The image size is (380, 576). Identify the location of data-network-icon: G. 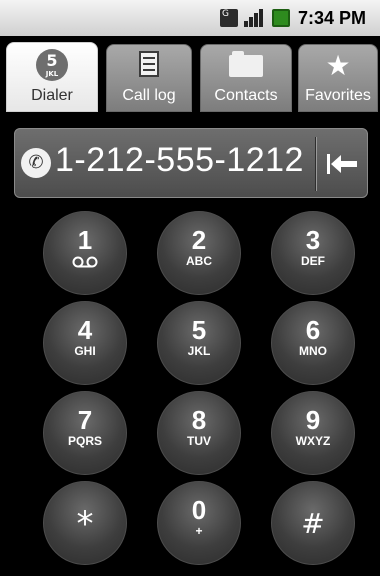
(229, 18).